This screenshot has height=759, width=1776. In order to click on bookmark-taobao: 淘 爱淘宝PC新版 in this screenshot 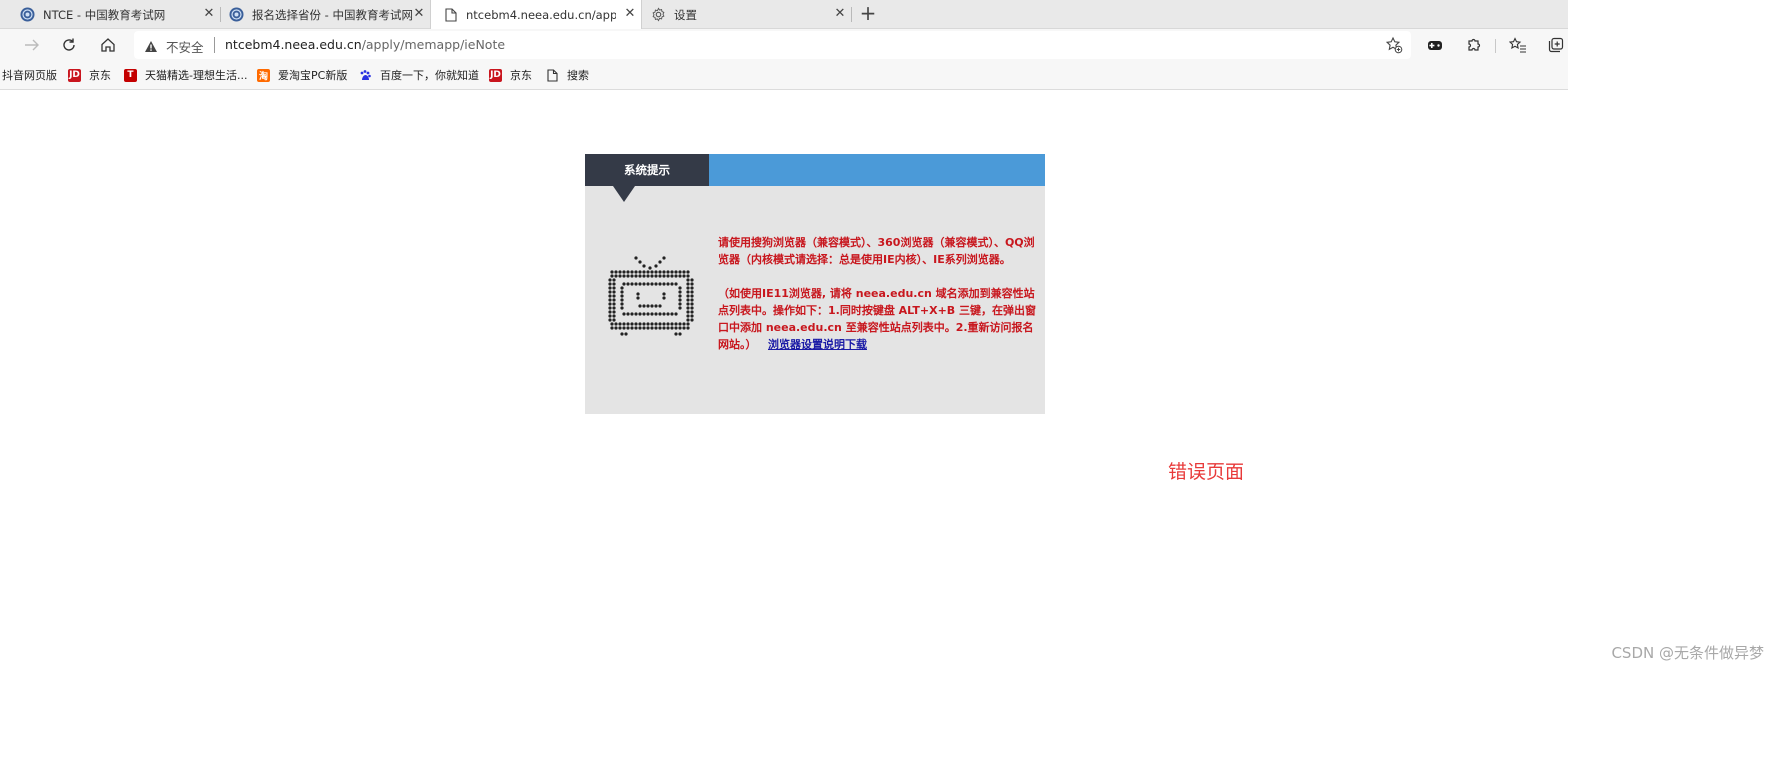, I will do `click(302, 75)`.